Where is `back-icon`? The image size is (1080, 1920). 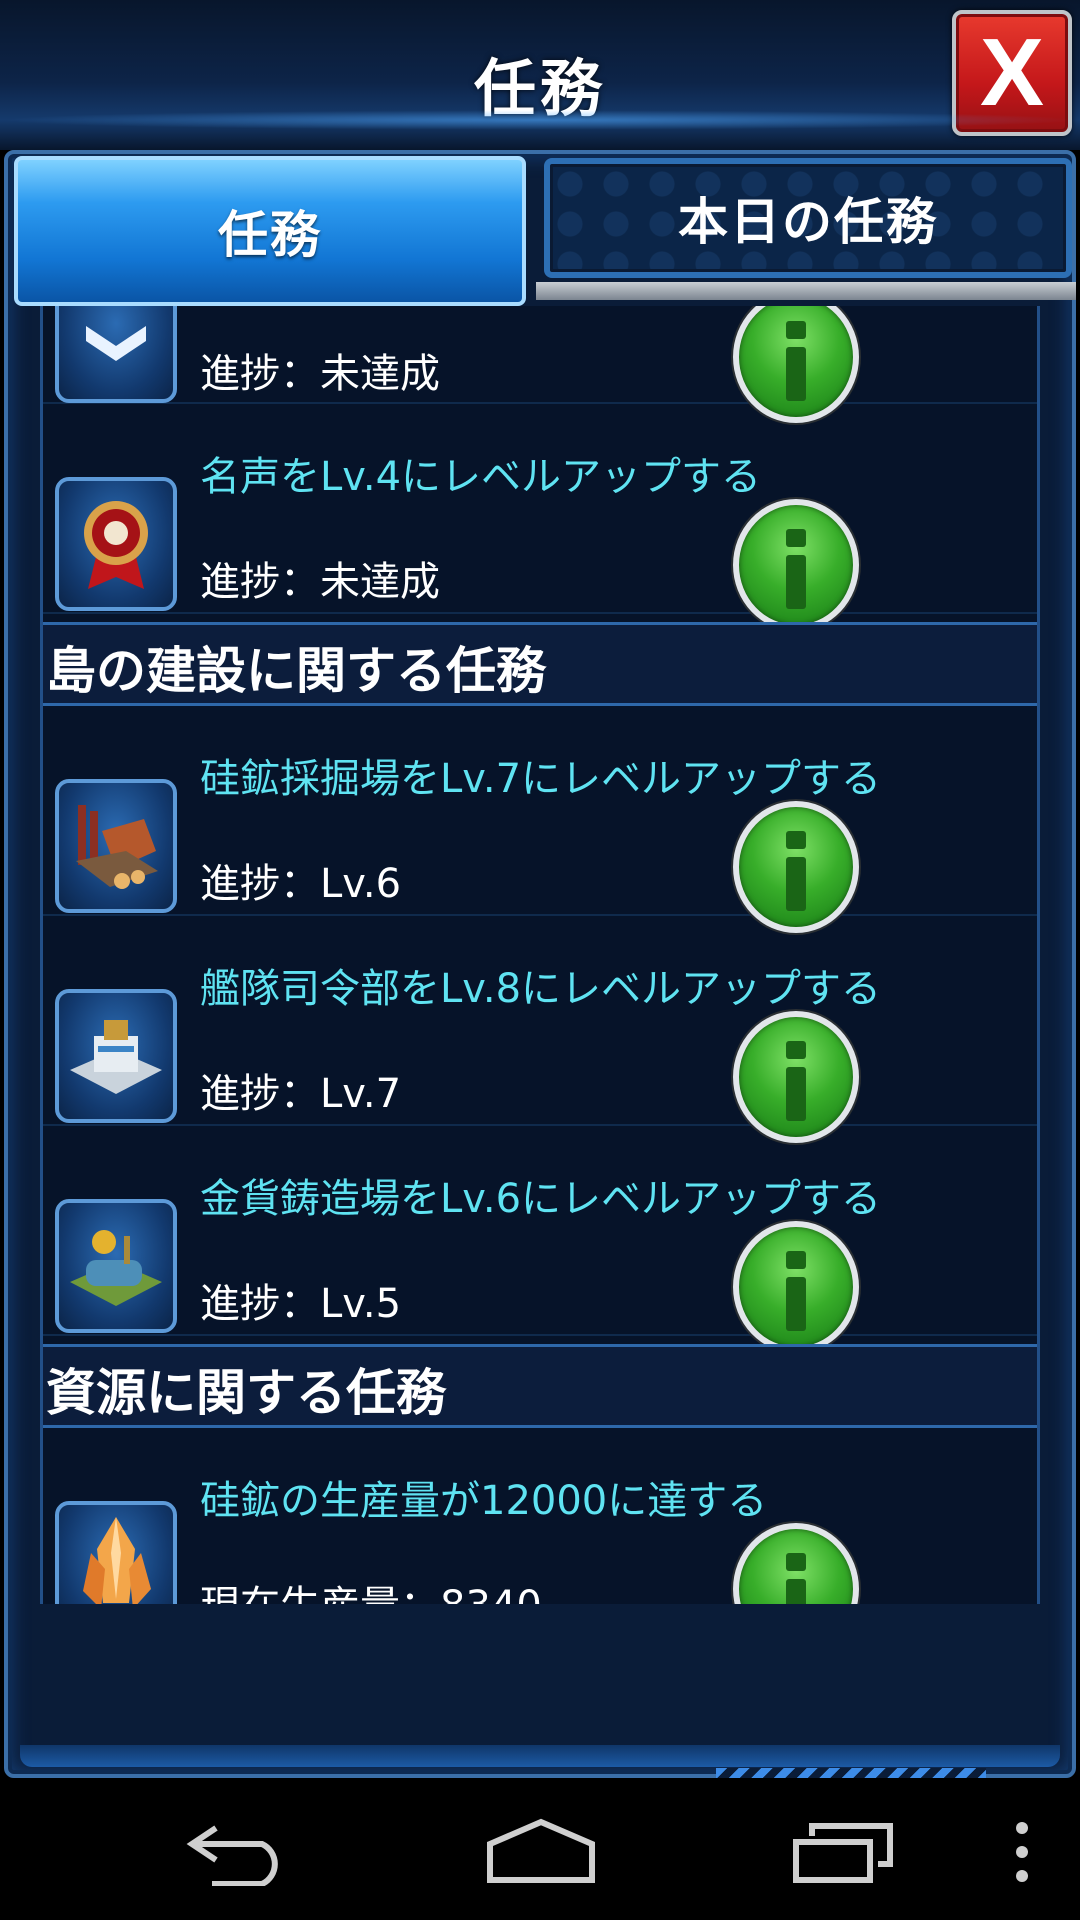 back-icon is located at coordinates (239, 1851).